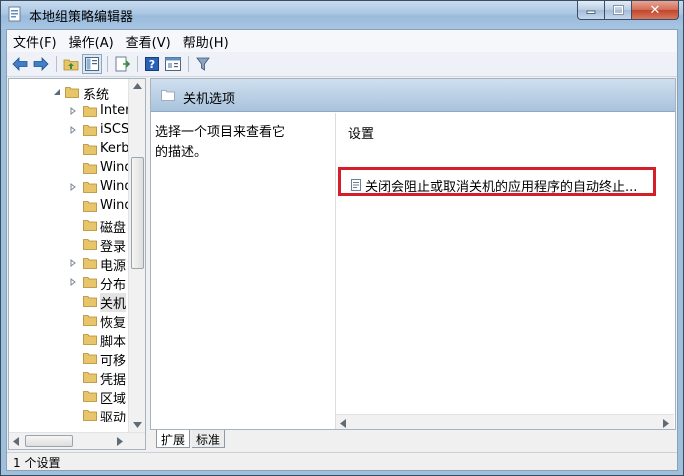 The height and width of the screenshot is (476, 684). I want to click on properties-button, so click(173, 64).